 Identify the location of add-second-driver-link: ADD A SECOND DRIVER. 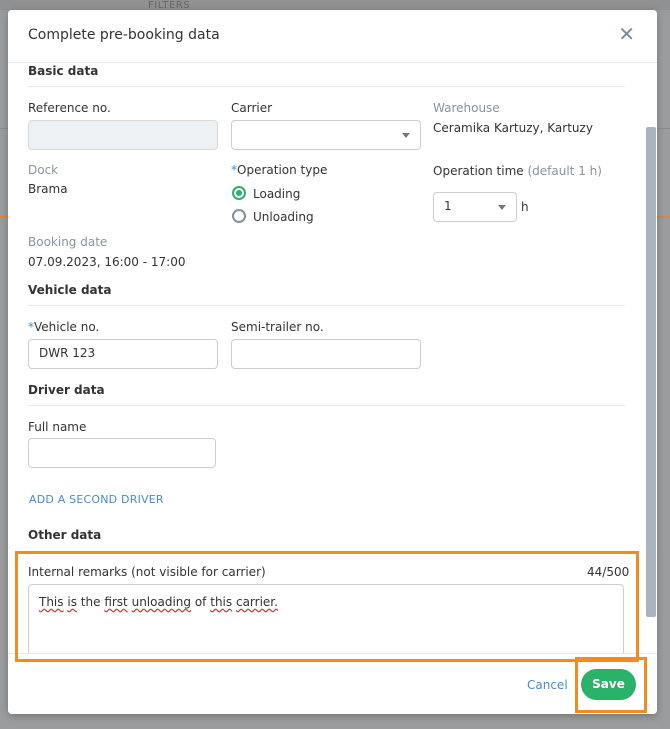
(96, 499).